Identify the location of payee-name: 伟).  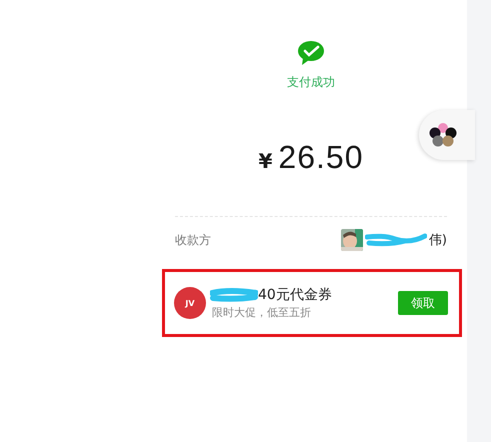
(437, 240).